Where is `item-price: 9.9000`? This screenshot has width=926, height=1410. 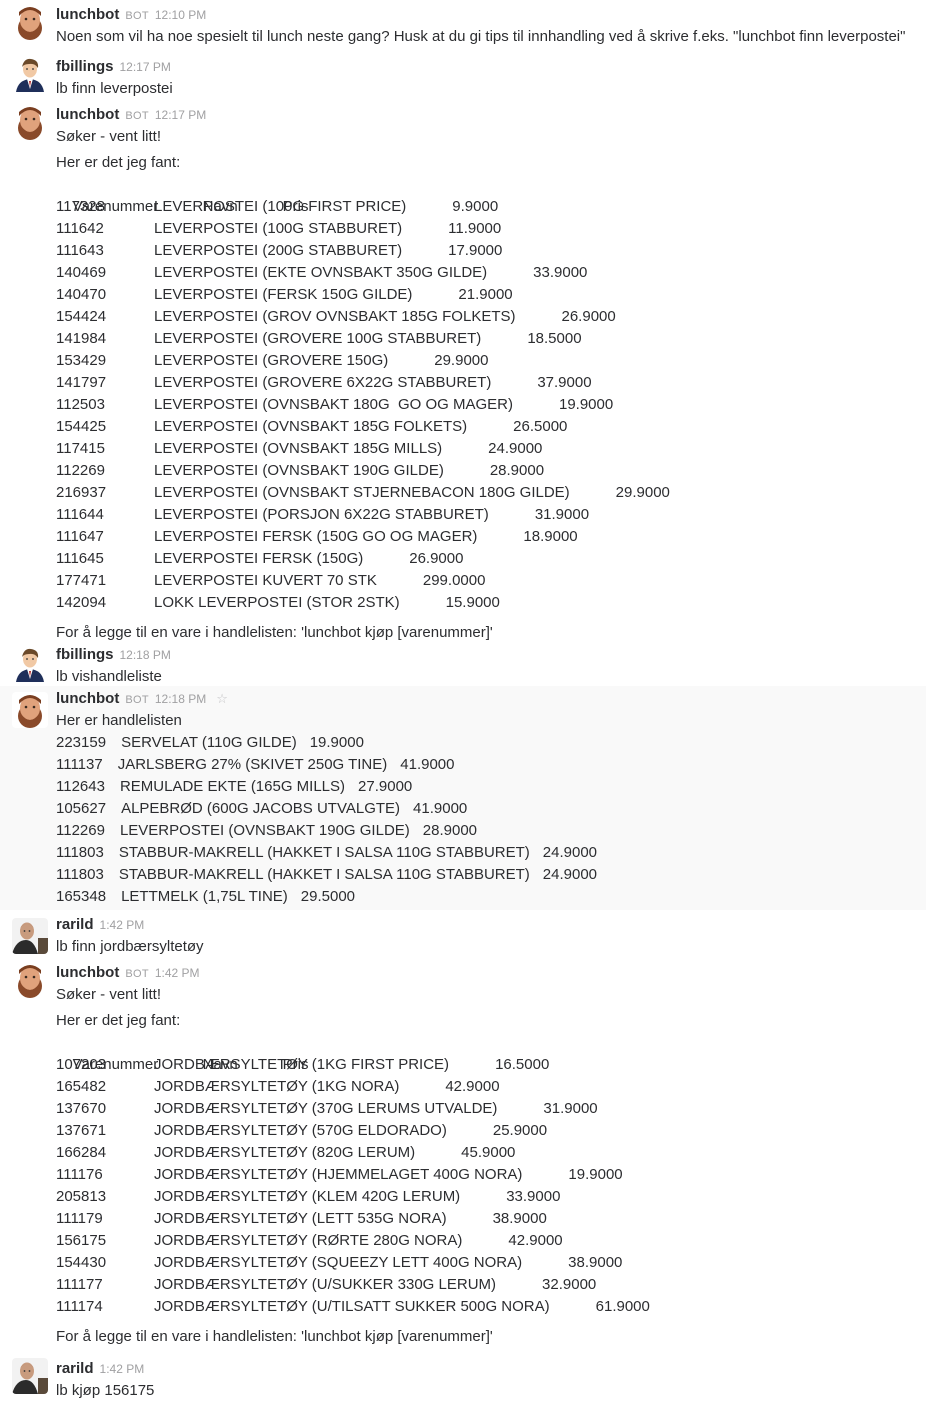
item-price: 9.9000 is located at coordinates (475, 206).